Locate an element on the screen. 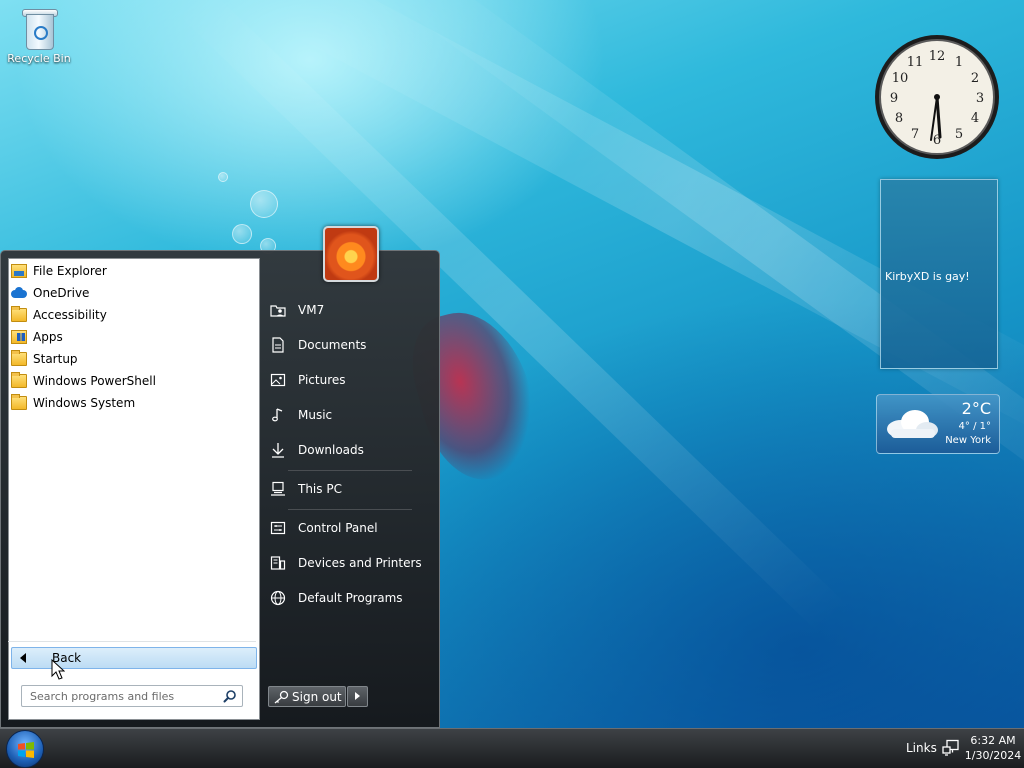  weather-range: 4° / 1° is located at coordinates (974, 426).